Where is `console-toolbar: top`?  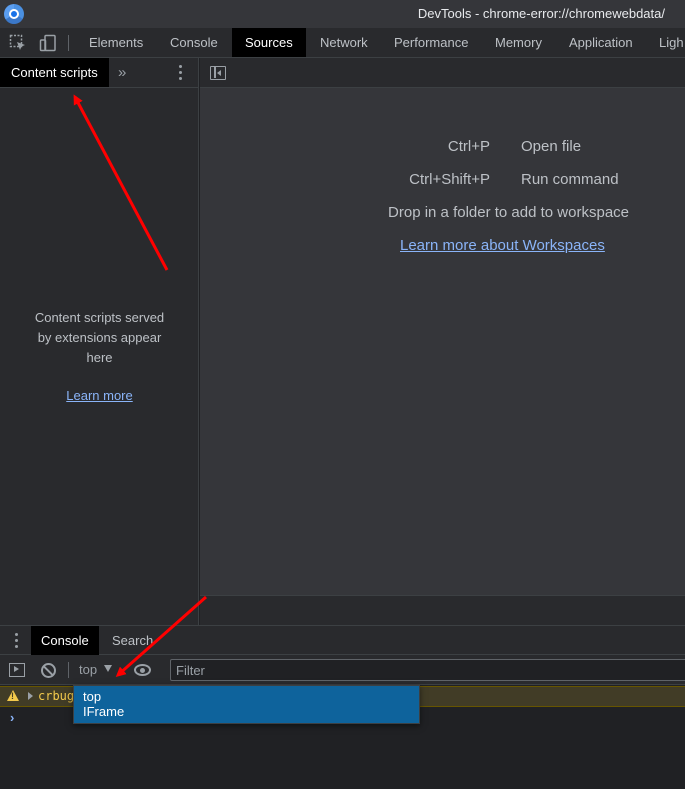
console-toolbar: top is located at coordinates (342, 670).